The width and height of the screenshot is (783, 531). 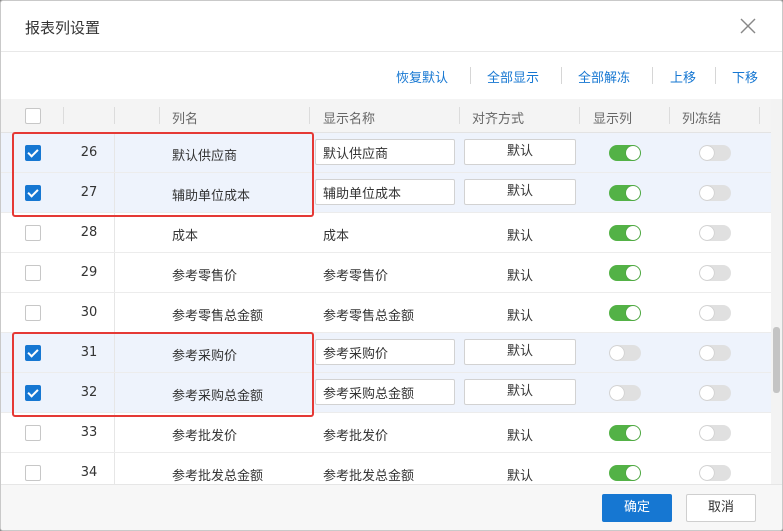 What do you see at coordinates (683, 76) in the screenshot?
I see `move-up-button: 上移` at bounding box center [683, 76].